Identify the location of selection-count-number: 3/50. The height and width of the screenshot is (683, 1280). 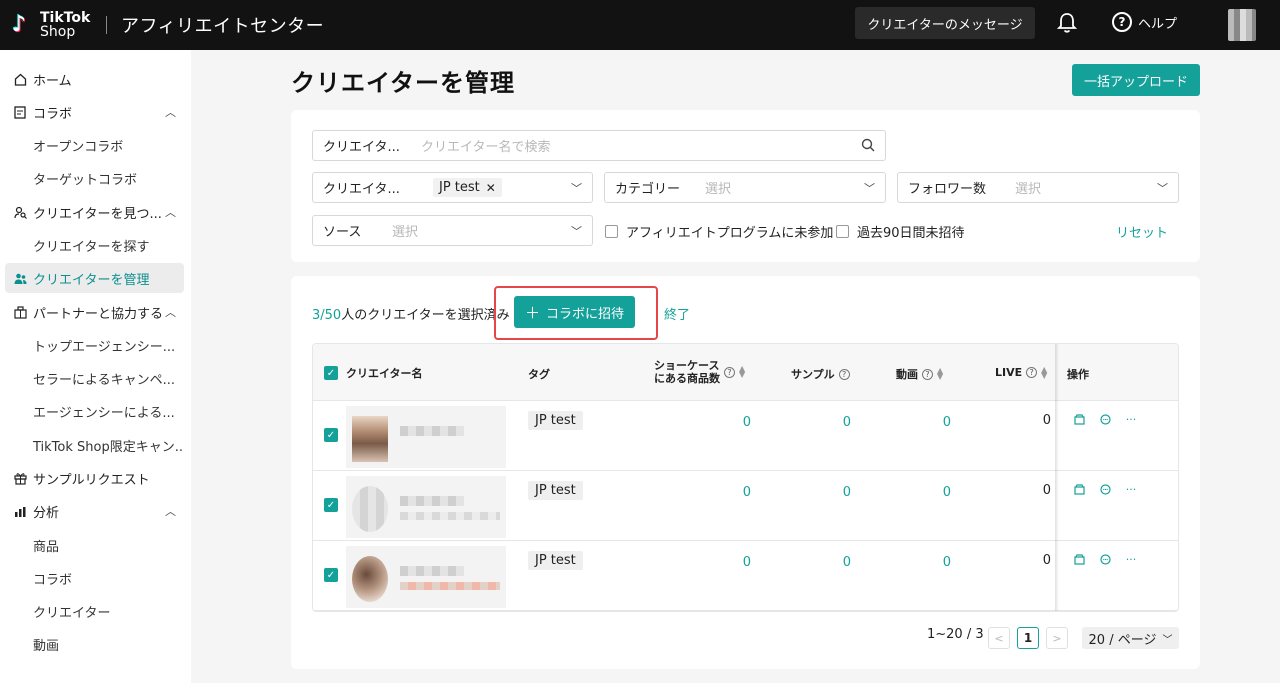
(327, 315).